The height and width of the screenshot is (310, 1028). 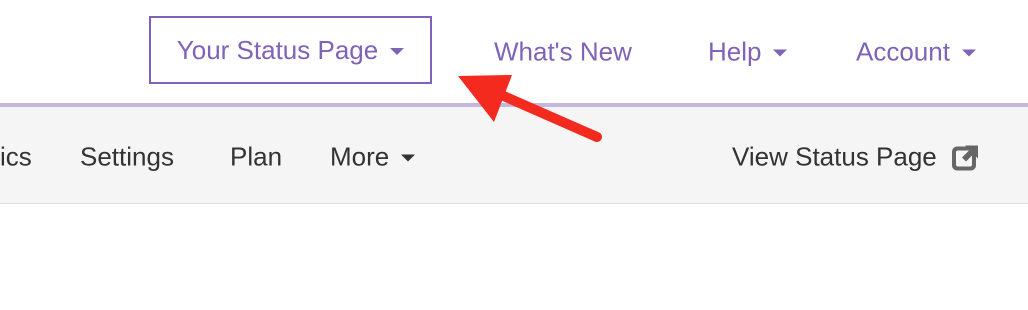 I want to click on your-status-page-label: Your Status Page, so click(x=277, y=49).